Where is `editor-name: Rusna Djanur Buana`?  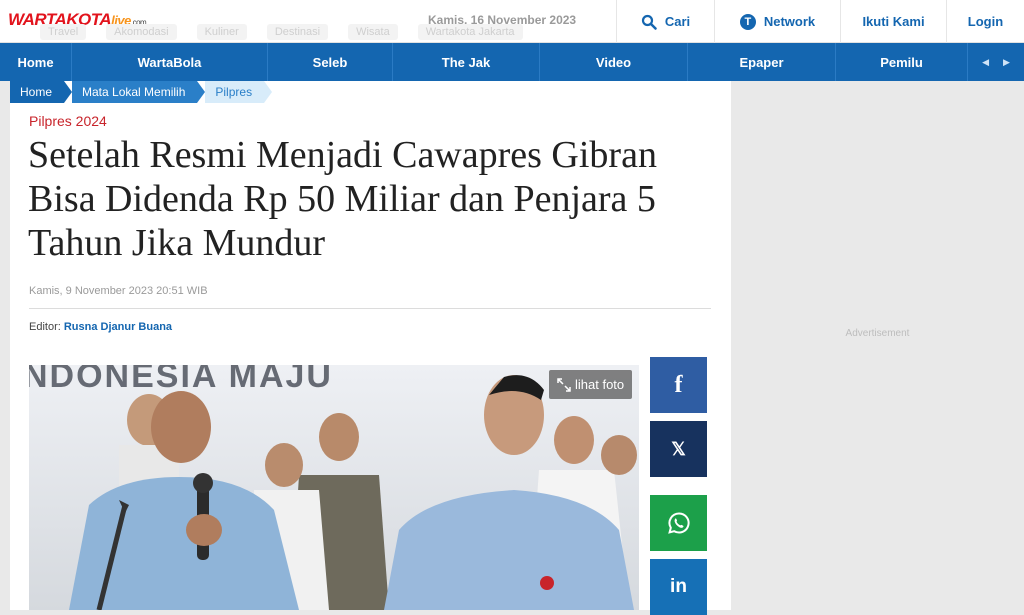 editor-name: Rusna Djanur Buana is located at coordinates (118, 327).